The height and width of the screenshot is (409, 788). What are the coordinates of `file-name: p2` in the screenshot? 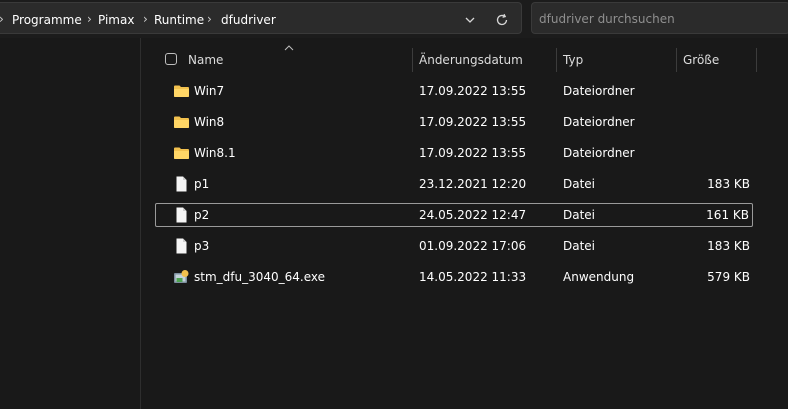 It's located at (202, 215).